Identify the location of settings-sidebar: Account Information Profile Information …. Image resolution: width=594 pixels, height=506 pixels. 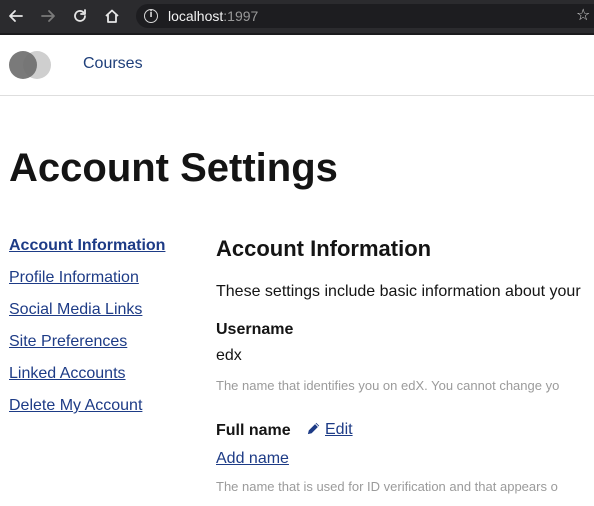
(87, 332).